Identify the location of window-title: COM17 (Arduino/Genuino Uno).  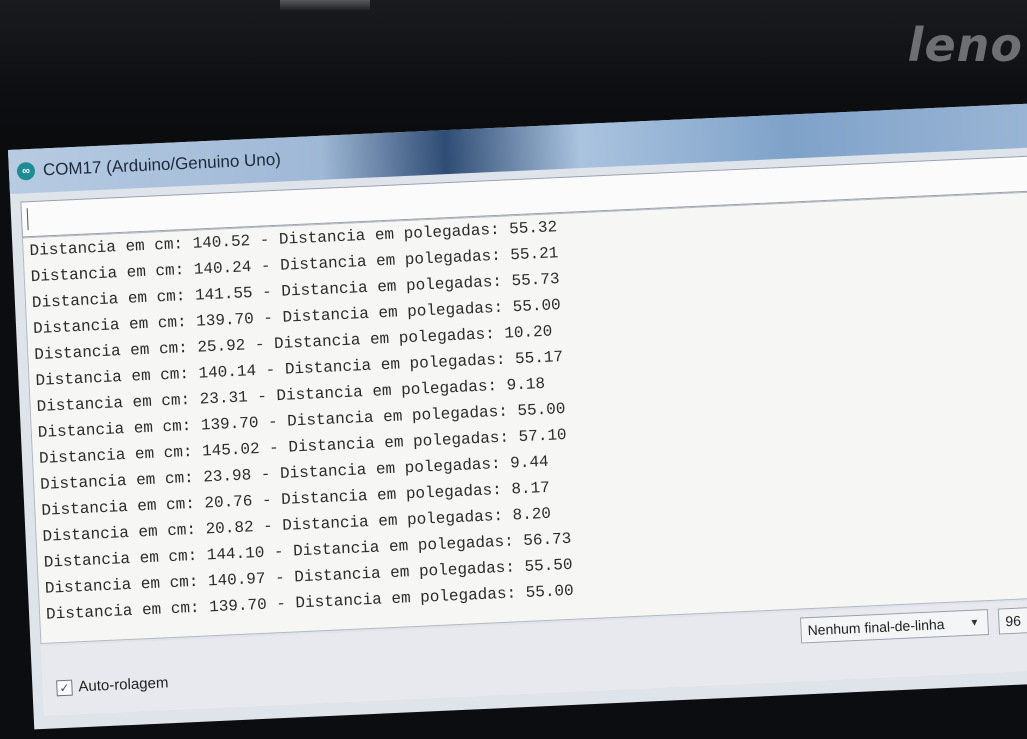
(162, 164).